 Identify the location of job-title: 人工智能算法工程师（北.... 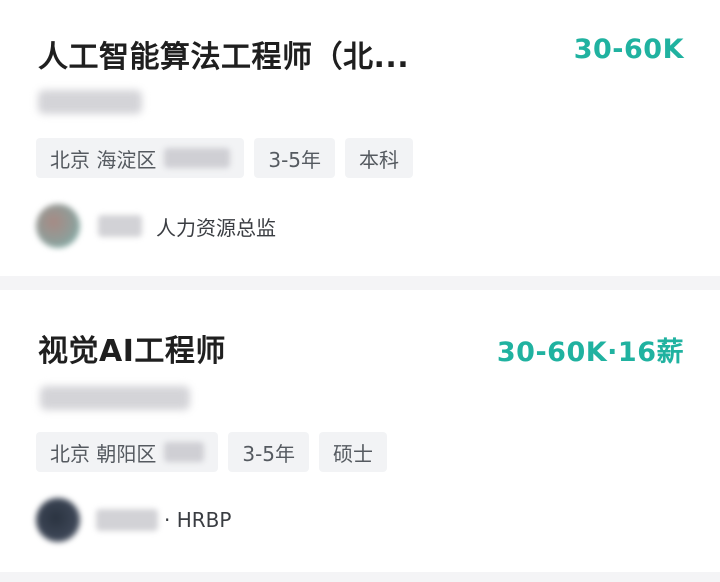
(223, 54).